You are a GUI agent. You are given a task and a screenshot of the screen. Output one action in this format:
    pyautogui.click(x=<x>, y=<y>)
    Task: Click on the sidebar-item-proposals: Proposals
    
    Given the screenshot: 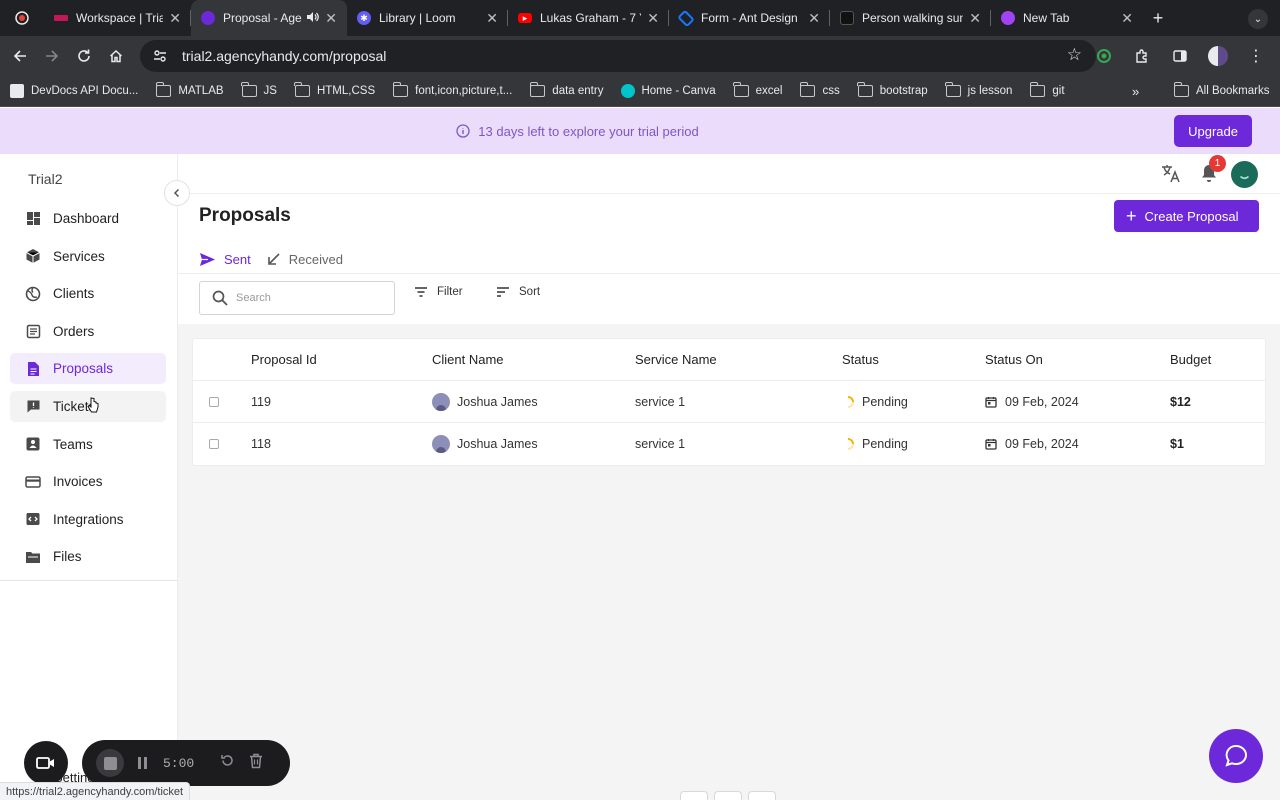 What is the action you would take?
    pyautogui.click(x=88, y=369)
    